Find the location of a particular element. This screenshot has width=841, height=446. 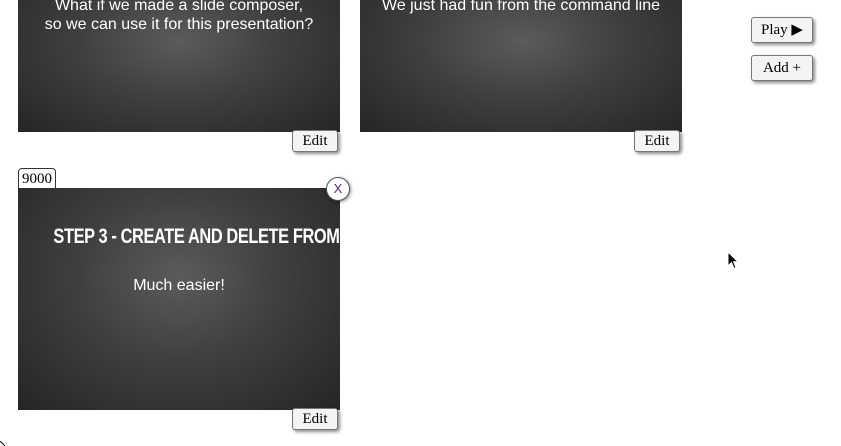

slide-2-line-1: We just had fun from the command line is located at coordinates (521, 7).